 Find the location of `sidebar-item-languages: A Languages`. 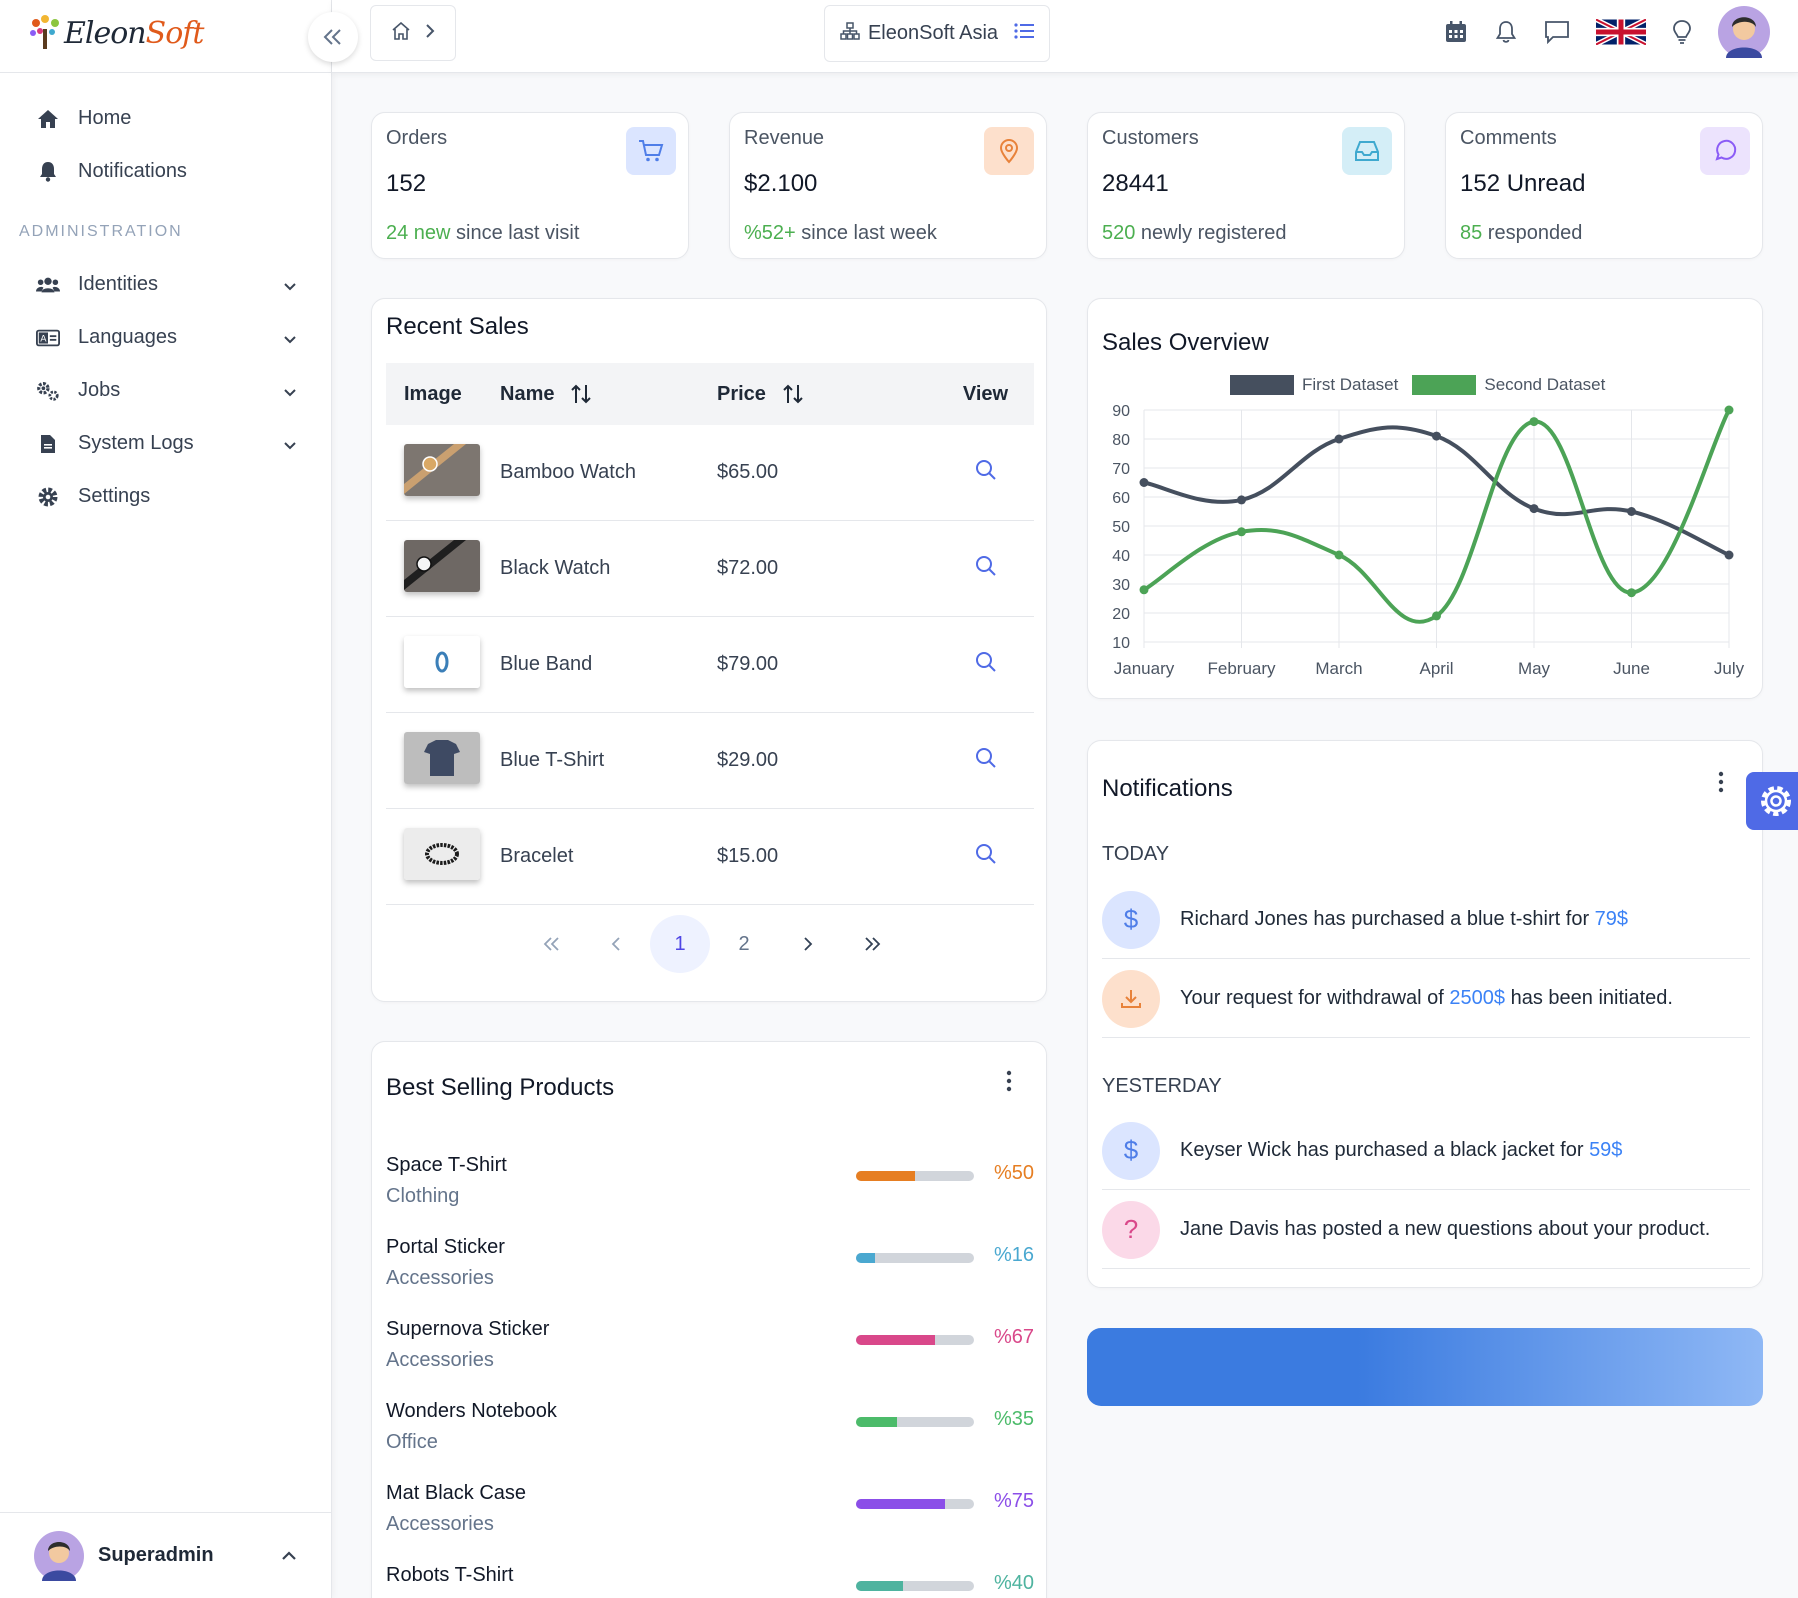

sidebar-item-languages: A Languages is located at coordinates (166, 337).